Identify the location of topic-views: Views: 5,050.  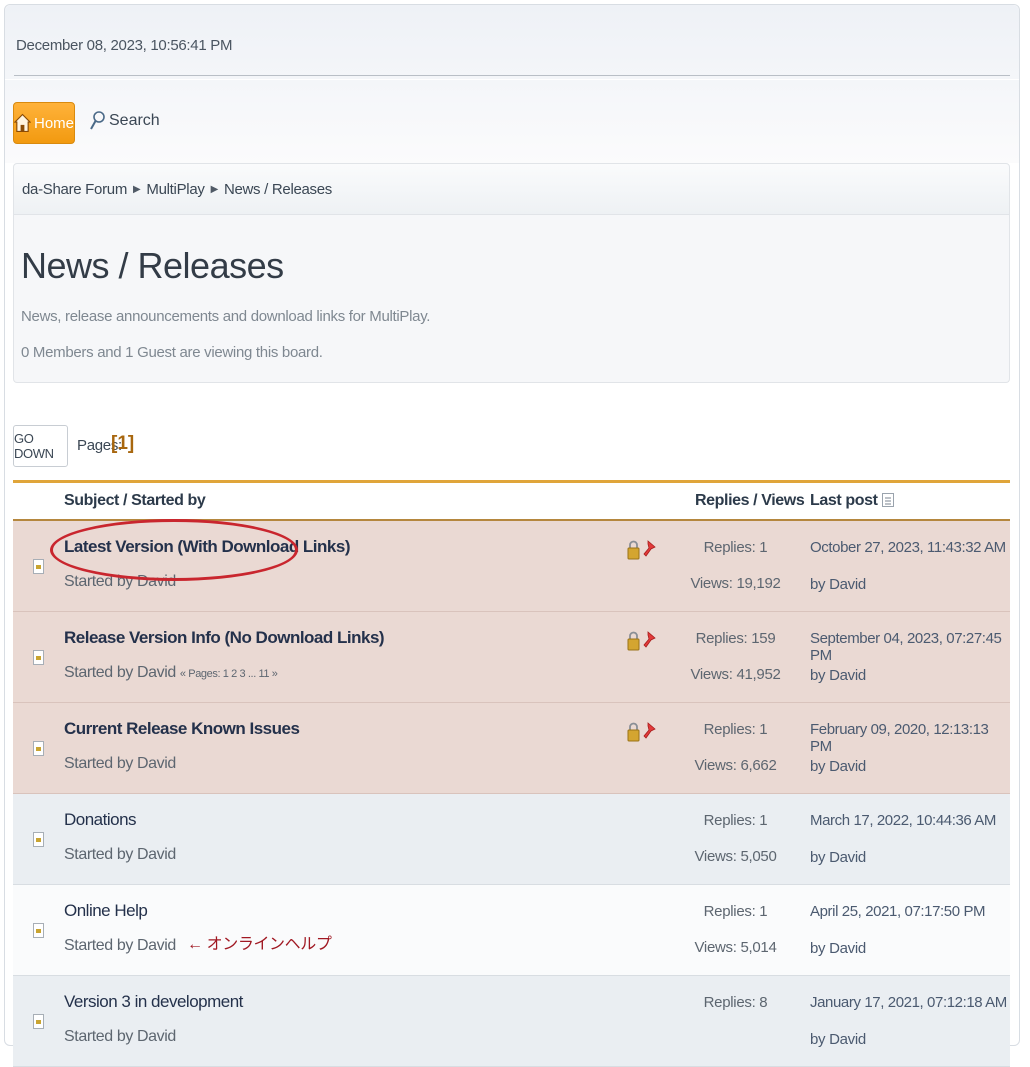
(735, 856).